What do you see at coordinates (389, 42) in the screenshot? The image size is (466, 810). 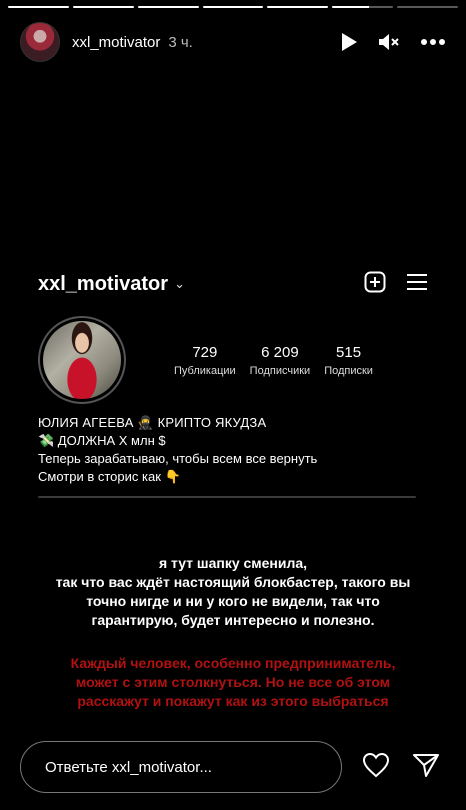 I see `mute-icon` at bounding box center [389, 42].